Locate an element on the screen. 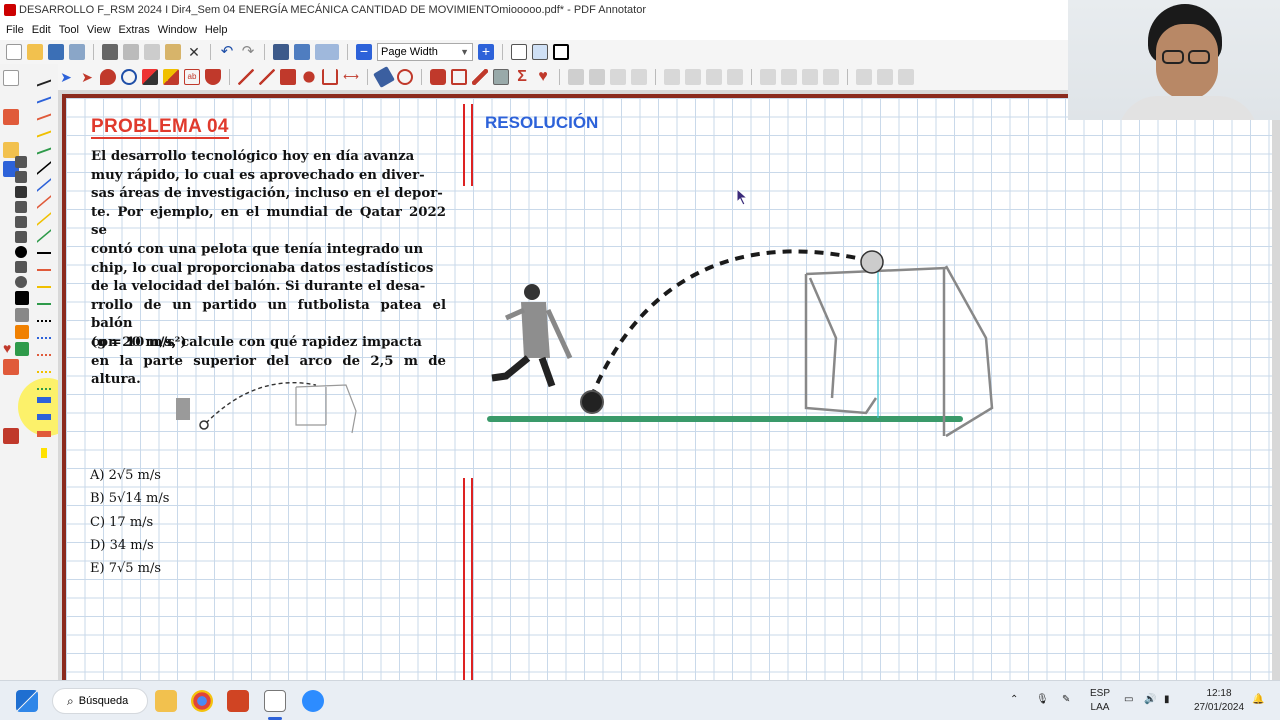 This screenshot has width=1280, height=720. highlight-preset-blue-icon is located at coordinates (44, 400).